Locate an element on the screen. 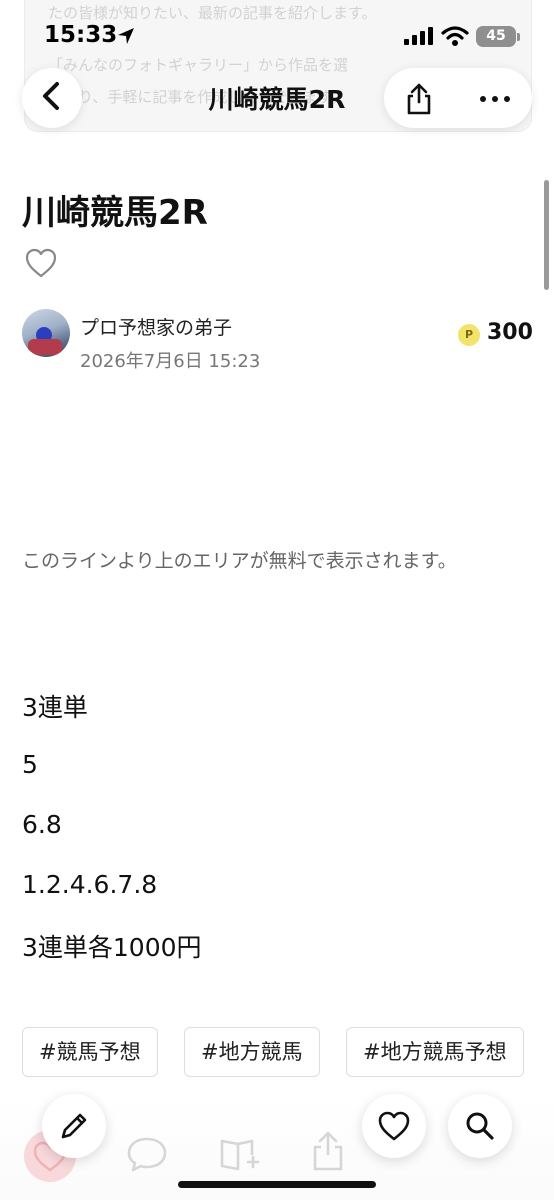 The image size is (554, 1200). body-line: 3連単各1000円 is located at coordinates (112, 947).